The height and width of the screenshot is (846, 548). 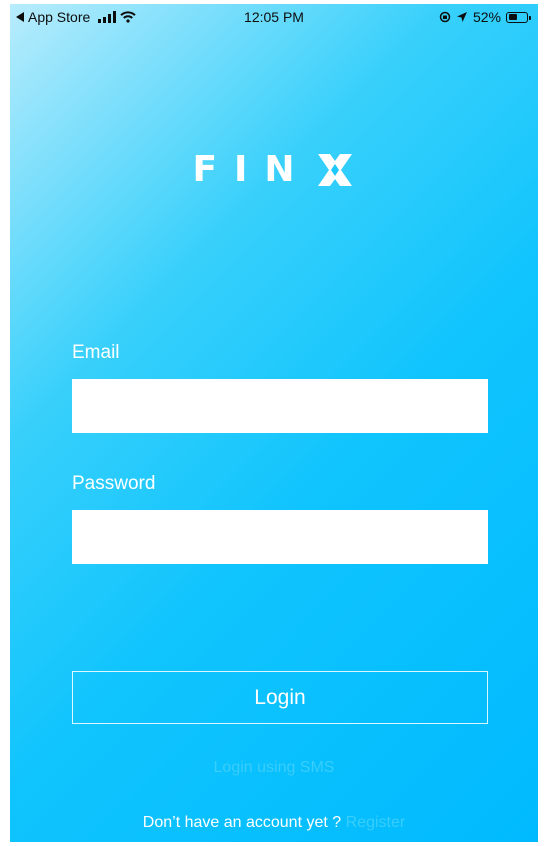 I want to click on orientation-lock-icon, so click(x=445, y=17).